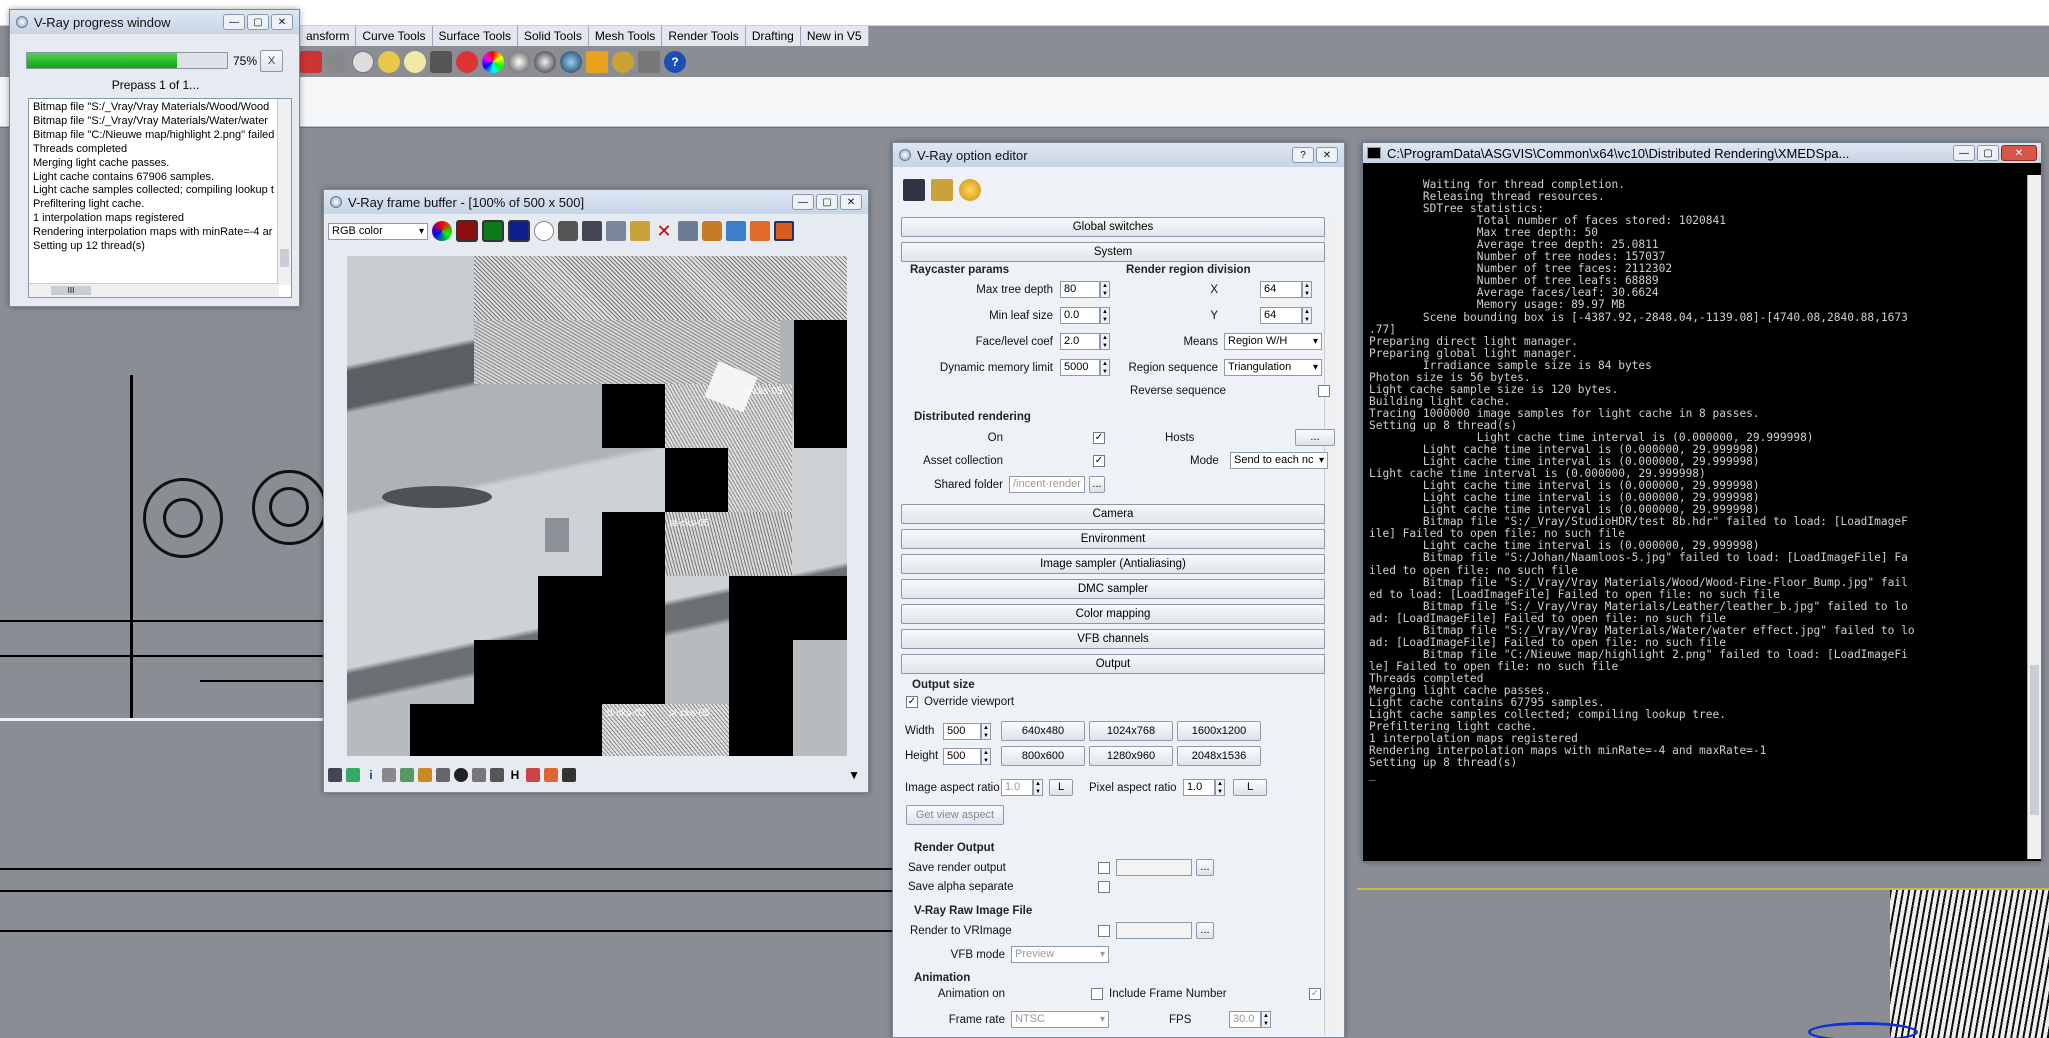 This screenshot has height=1038, width=2049. I want to click on dynamic-memory-input: 5000, so click(1080, 367).